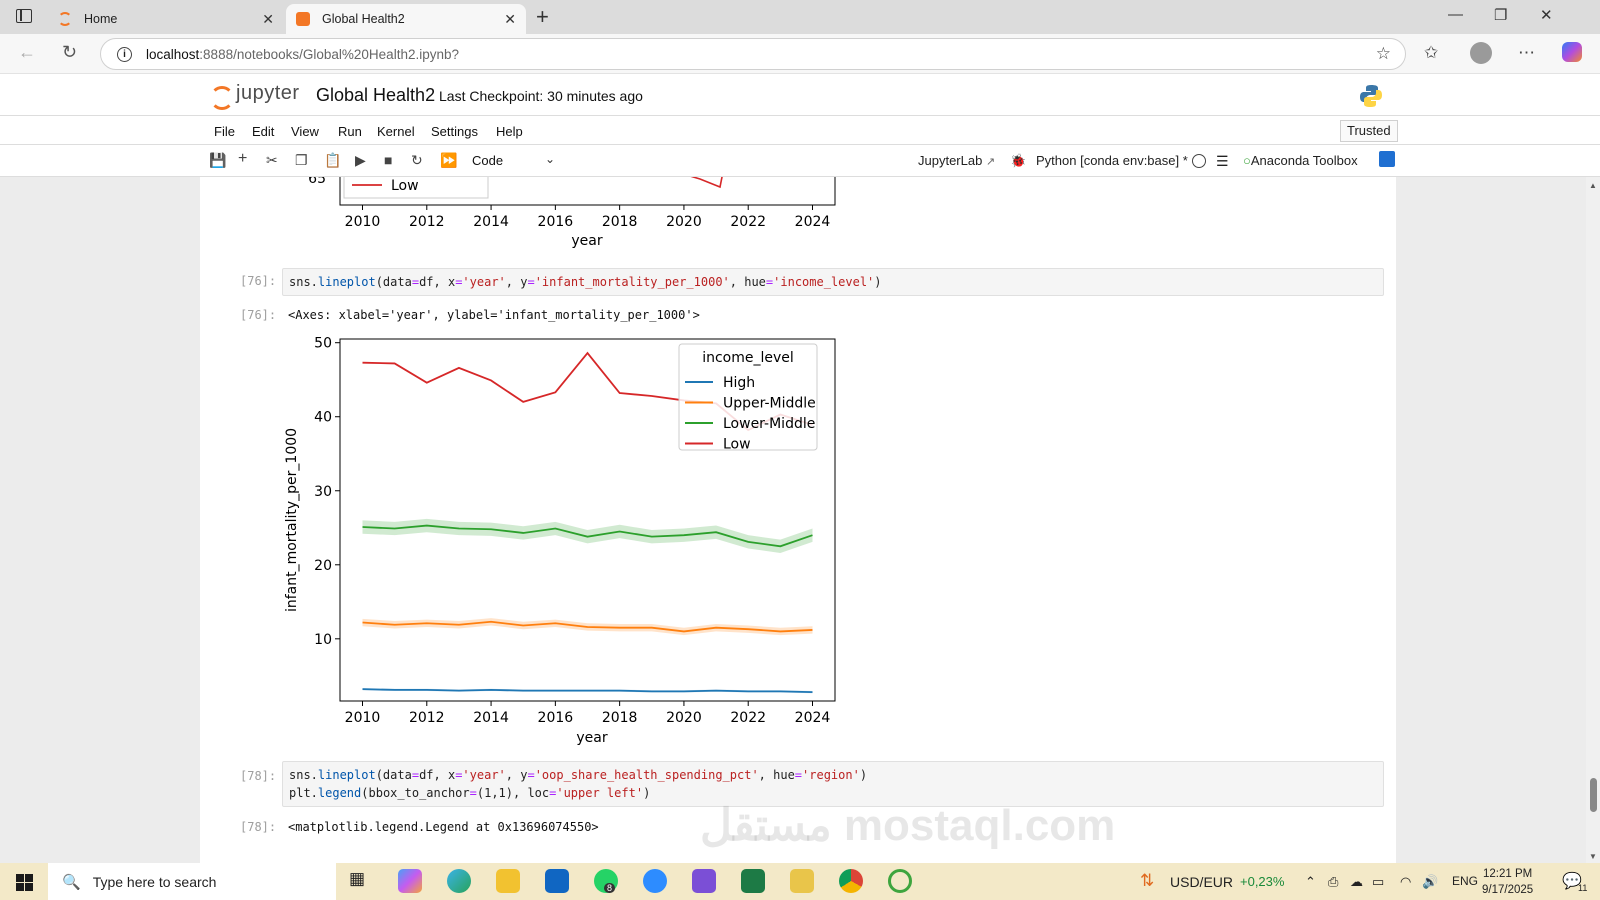  I want to click on prev-legend-label: Low, so click(405, 186).